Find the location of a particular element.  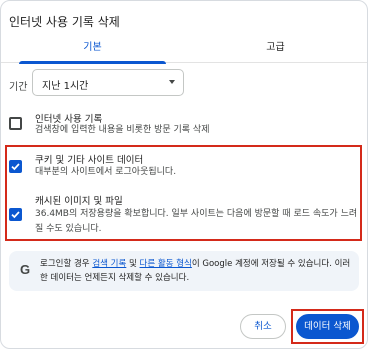

time-range-label: 기간 is located at coordinates (18, 87).